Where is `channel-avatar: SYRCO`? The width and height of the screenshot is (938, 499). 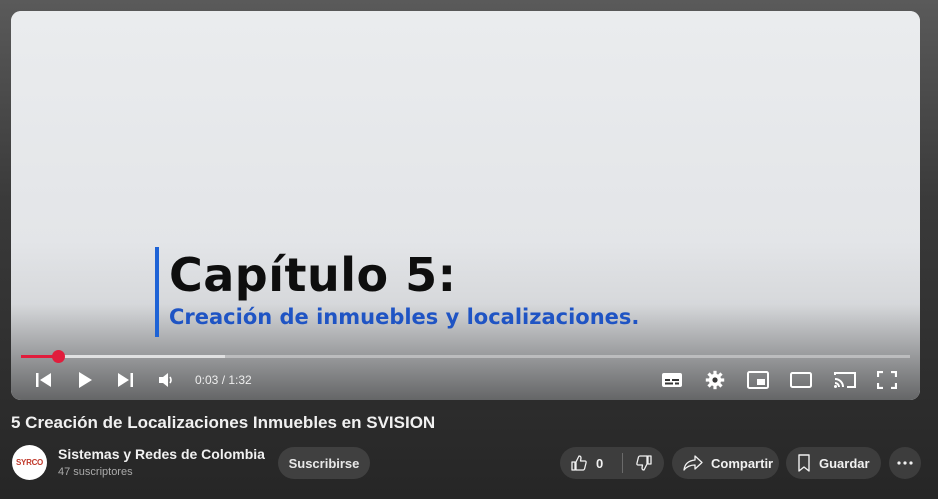
channel-avatar: SYRCO is located at coordinates (29, 462).